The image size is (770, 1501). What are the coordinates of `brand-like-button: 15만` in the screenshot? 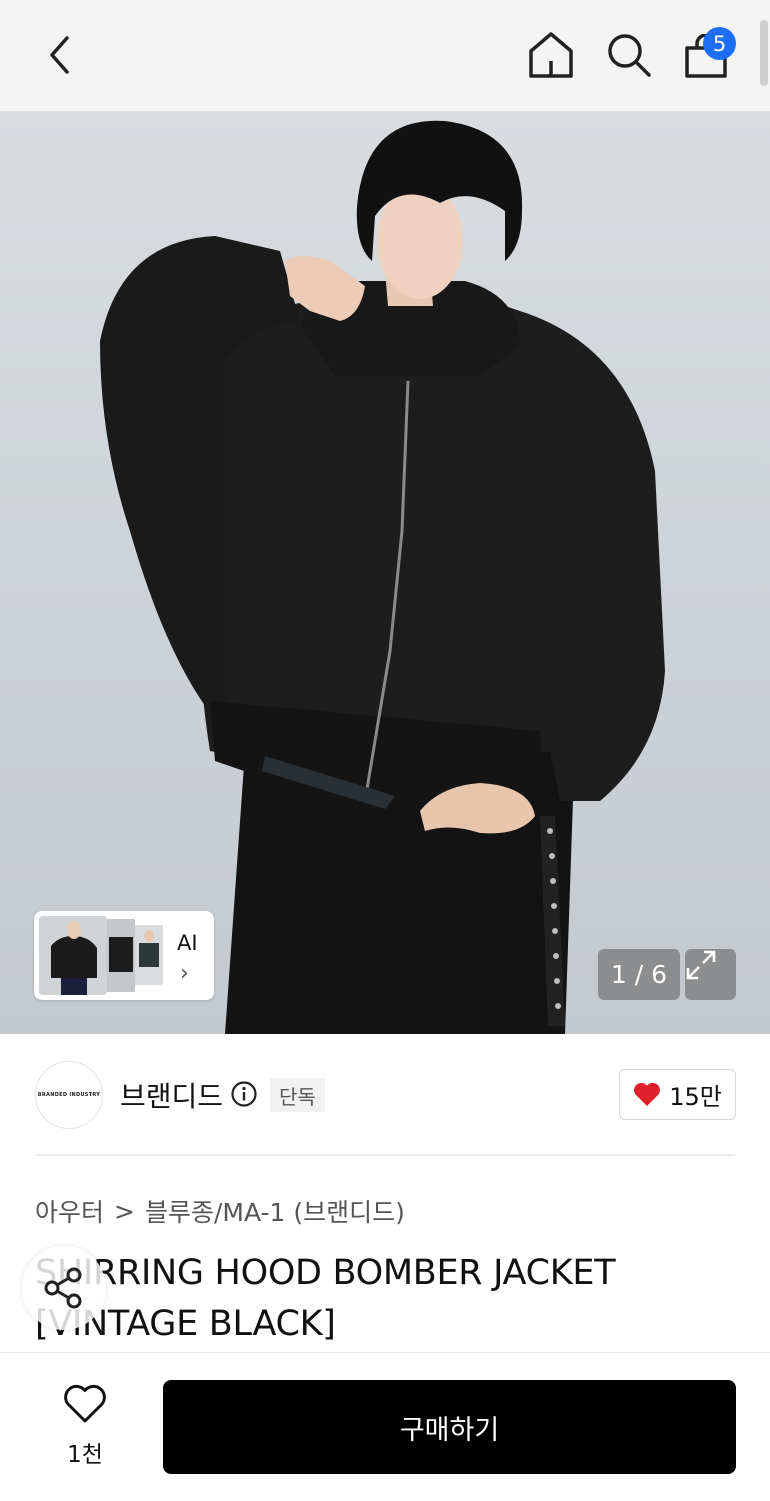 It's located at (677, 1094).